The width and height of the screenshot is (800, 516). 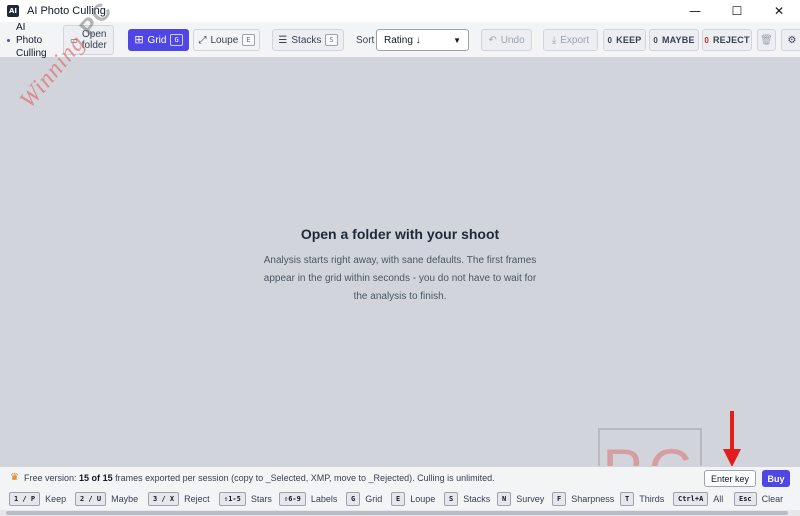 I want to click on shortcut-select-all: Ctrl+A All, so click(x=698, y=499).